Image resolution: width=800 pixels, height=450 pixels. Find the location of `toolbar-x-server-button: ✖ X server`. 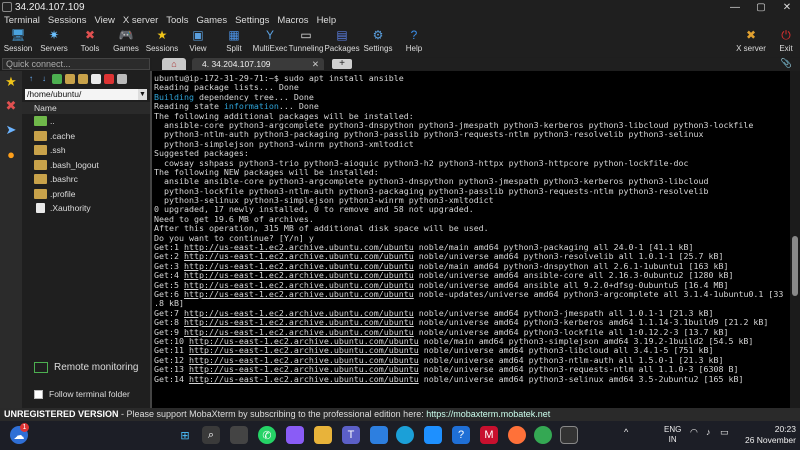

toolbar-x-server-button: ✖ X server is located at coordinates (751, 42).